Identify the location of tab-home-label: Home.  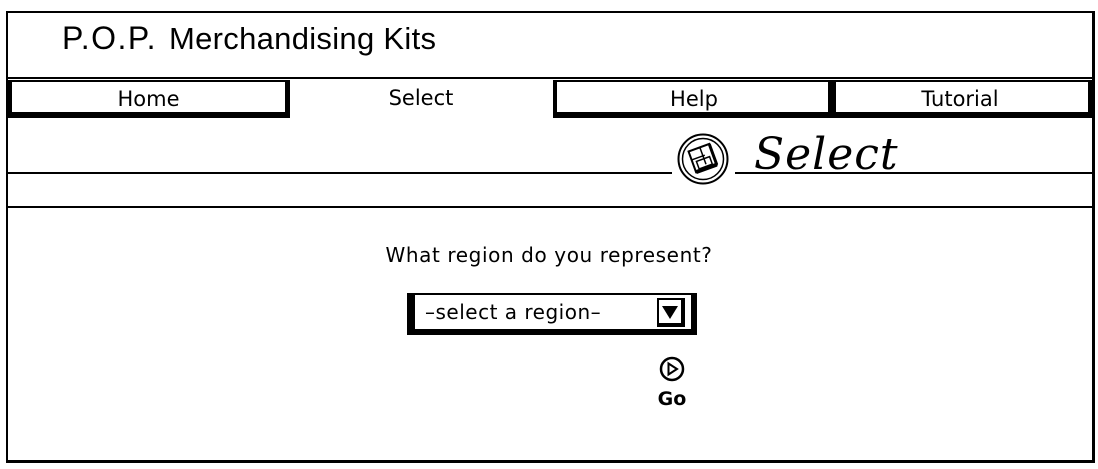
(148, 99).